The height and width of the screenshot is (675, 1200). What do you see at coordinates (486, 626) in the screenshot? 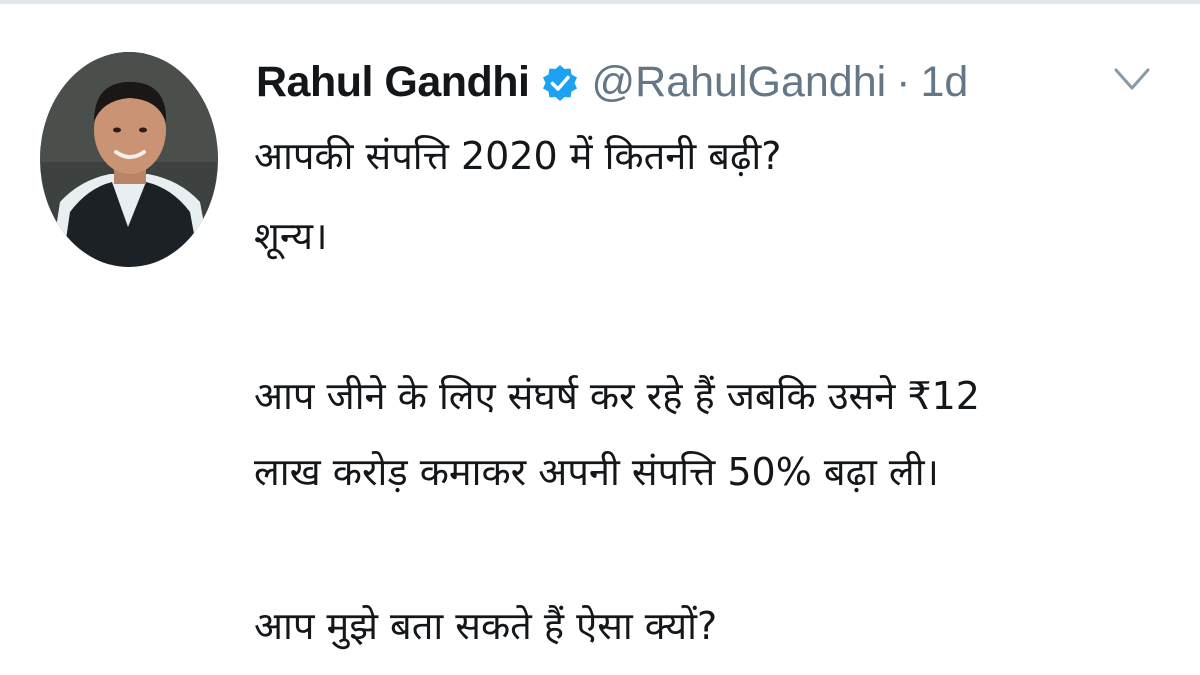
I see `tweet-line: आप मुझे बता सकते हैं ऐसा क्यों?` at bounding box center [486, 626].